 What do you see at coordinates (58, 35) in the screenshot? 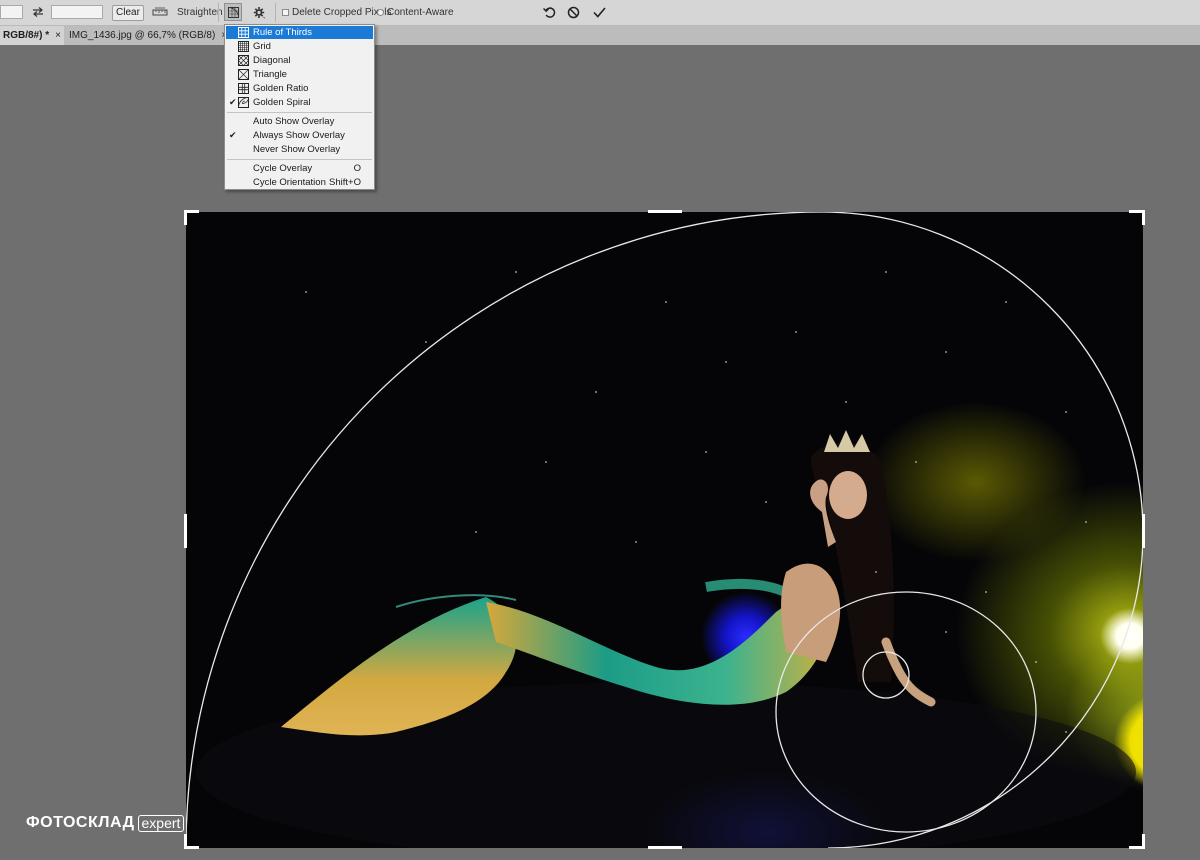
I see `close-icon: ×` at bounding box center [58, 35].